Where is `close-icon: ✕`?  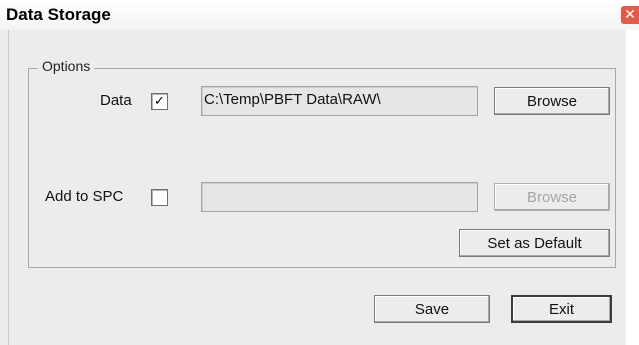 close-icon: ✕ is located at coordinates (630, 15).